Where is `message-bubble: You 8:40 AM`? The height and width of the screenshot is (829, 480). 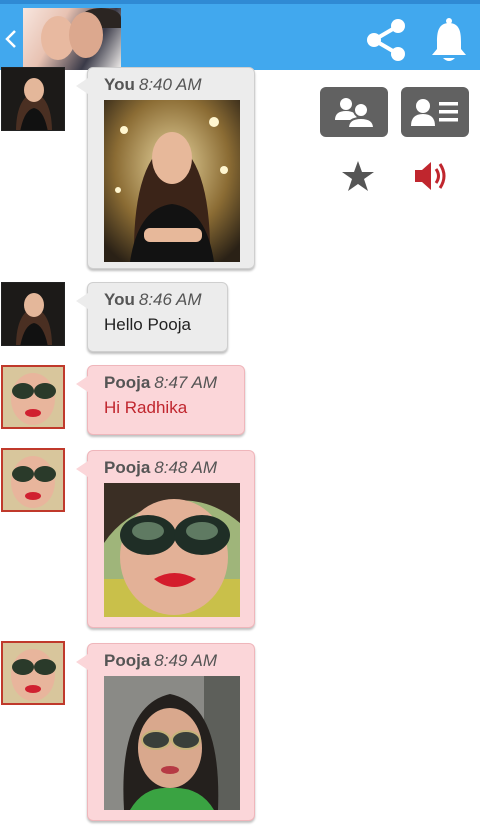 message-bubble: You 8:40 AM is located at coordinates (165, 168).